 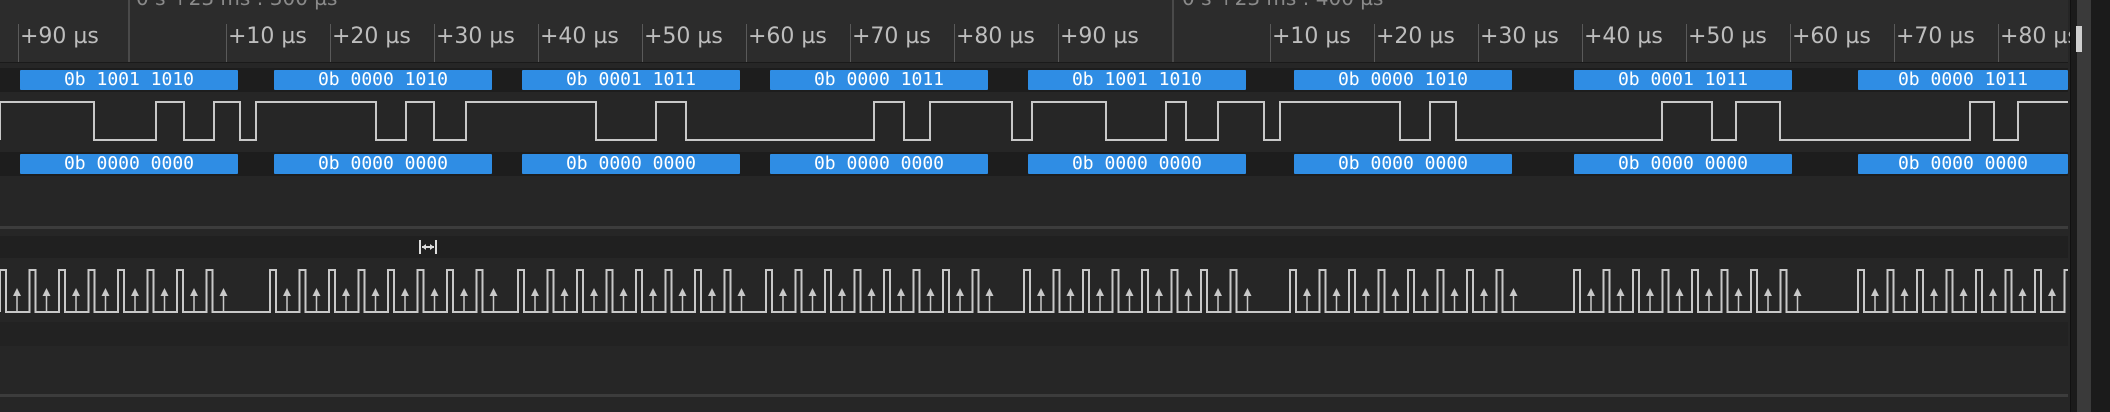 What do you see at coordinates (1034, 247) in the screenshot?
I see `marker-lane` at bounding box center [1034, 247].